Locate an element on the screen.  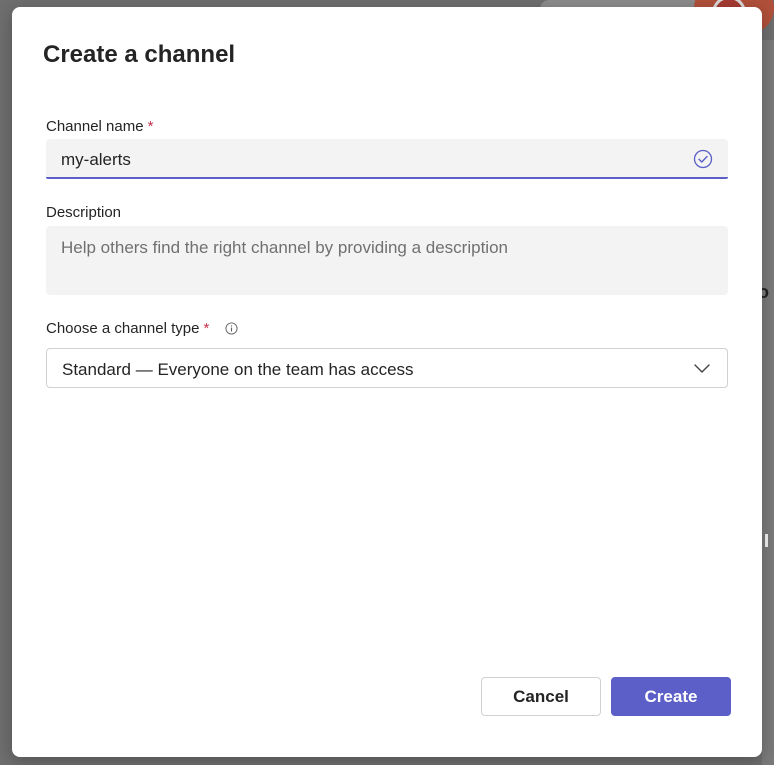
channel-type-label: Choose a channel type * is located at coordinates (142, 328).